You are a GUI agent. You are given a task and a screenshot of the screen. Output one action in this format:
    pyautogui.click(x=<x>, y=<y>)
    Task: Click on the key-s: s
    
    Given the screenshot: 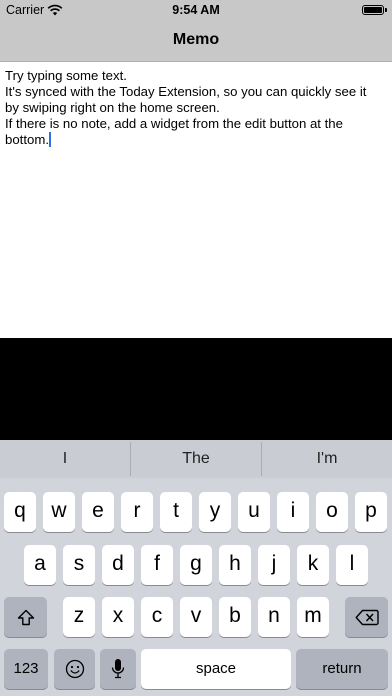 What is the action you would take?
    pyautogui.click(x=79, y=565)
    